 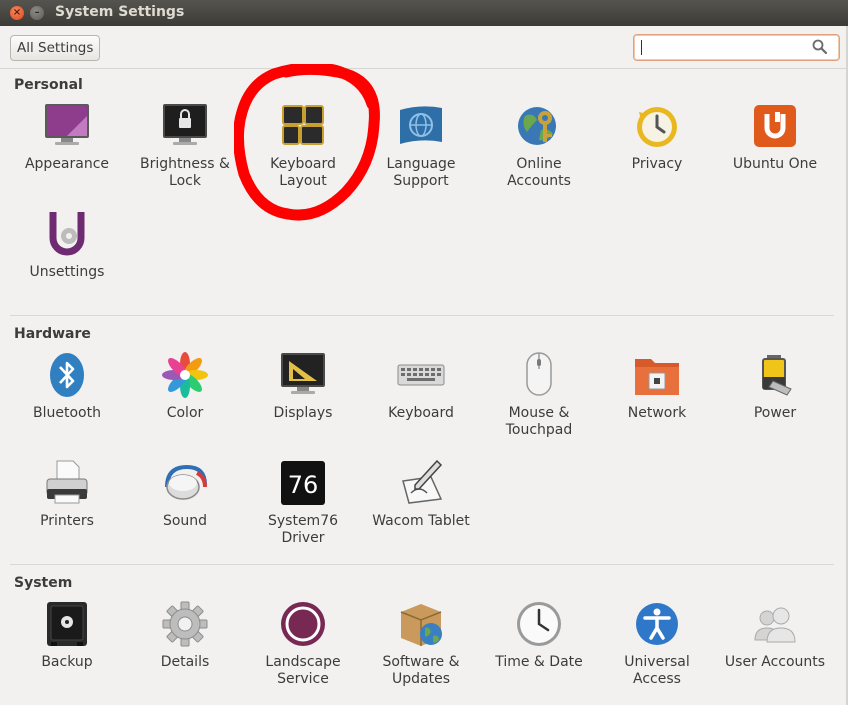 I want to click on toolbar: All Settings, so click(x=424, y=47).